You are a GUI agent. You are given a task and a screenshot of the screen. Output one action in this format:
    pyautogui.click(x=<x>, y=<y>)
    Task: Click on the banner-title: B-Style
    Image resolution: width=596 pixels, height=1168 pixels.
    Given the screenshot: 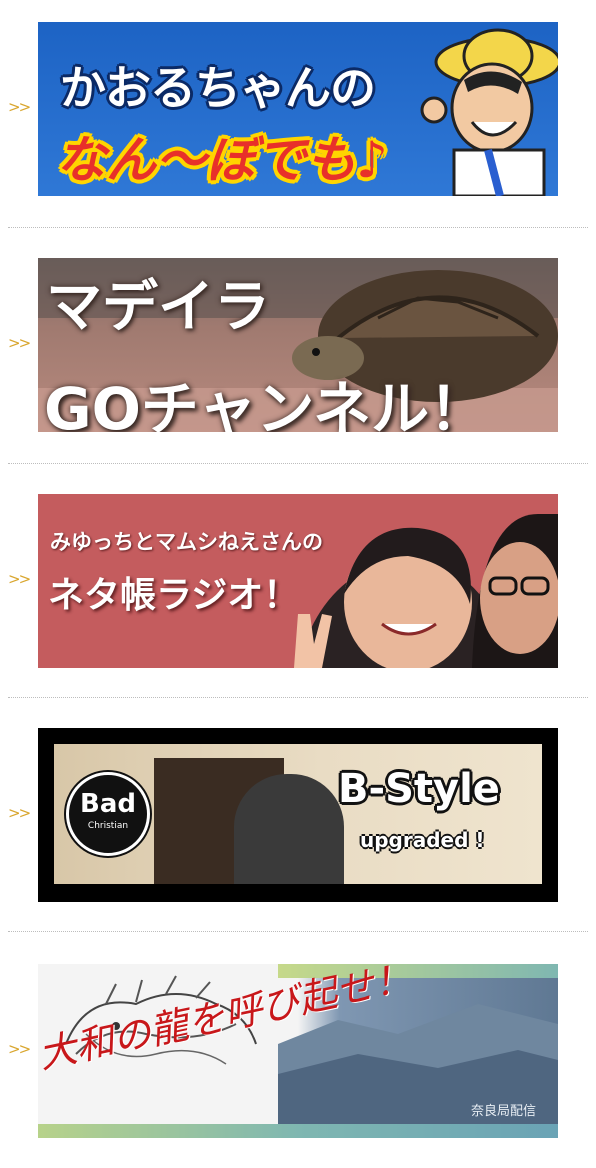 What is the action you would take?
    pyautogui.click(x=419, y=789)
    